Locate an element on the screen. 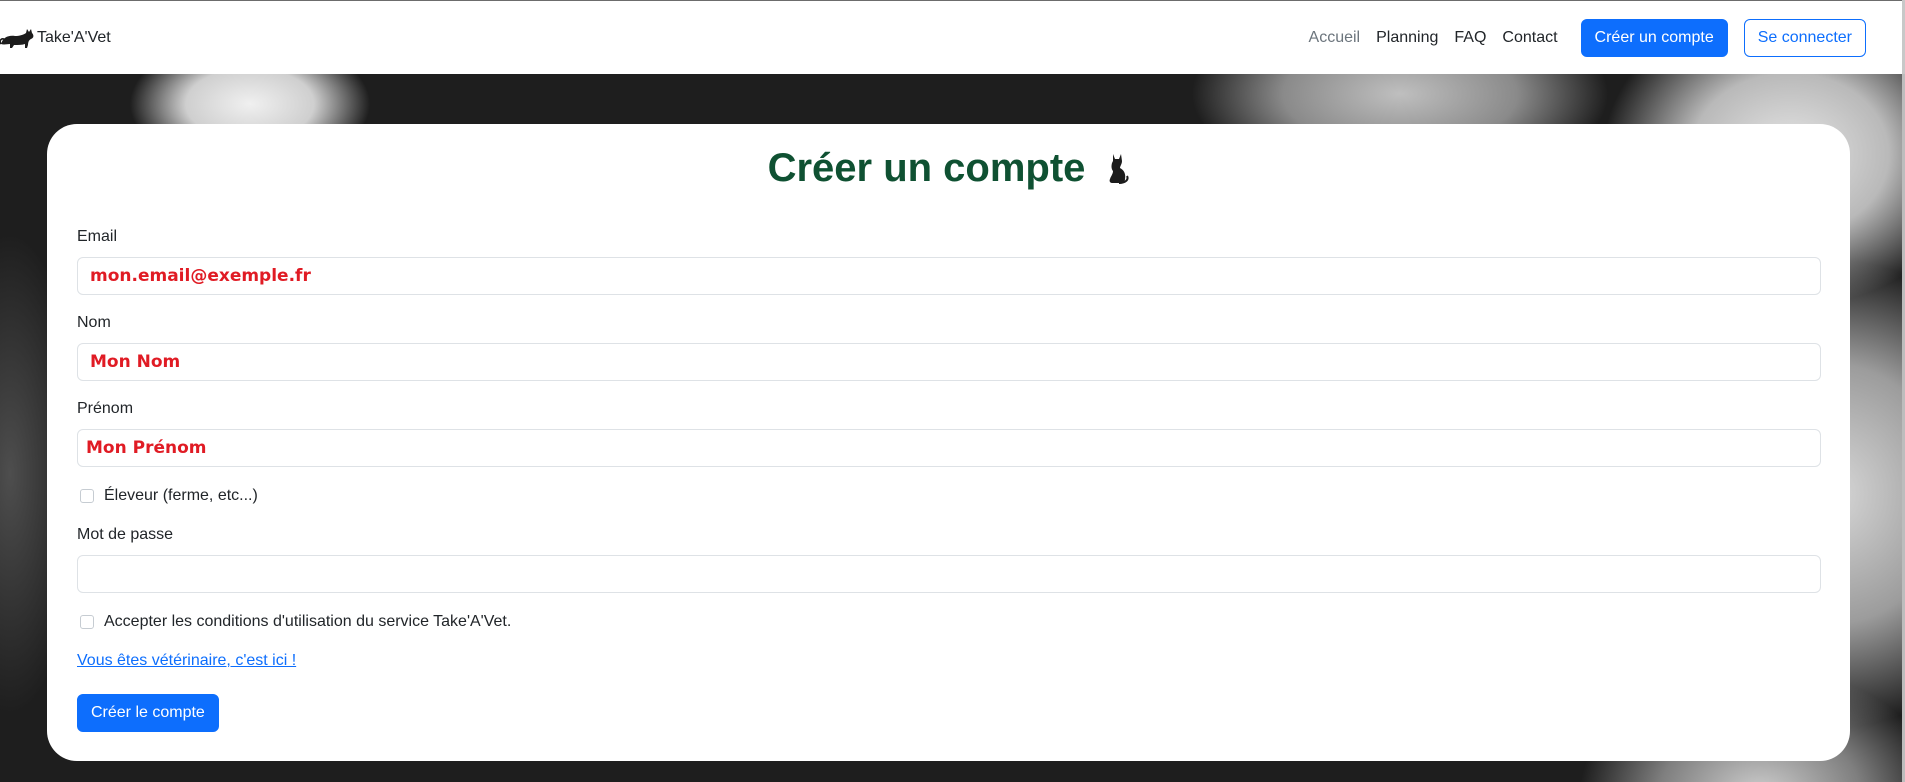  nav-link-accueil: Accueil is located at coordinates (1335, 38).